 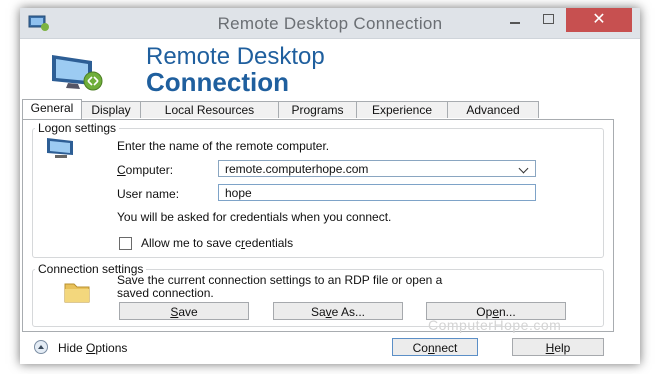 What do you see at coordinates (72, 348) in the screenshot?
I see `hide-prefix: Hide` at bounding box center [72, 348].